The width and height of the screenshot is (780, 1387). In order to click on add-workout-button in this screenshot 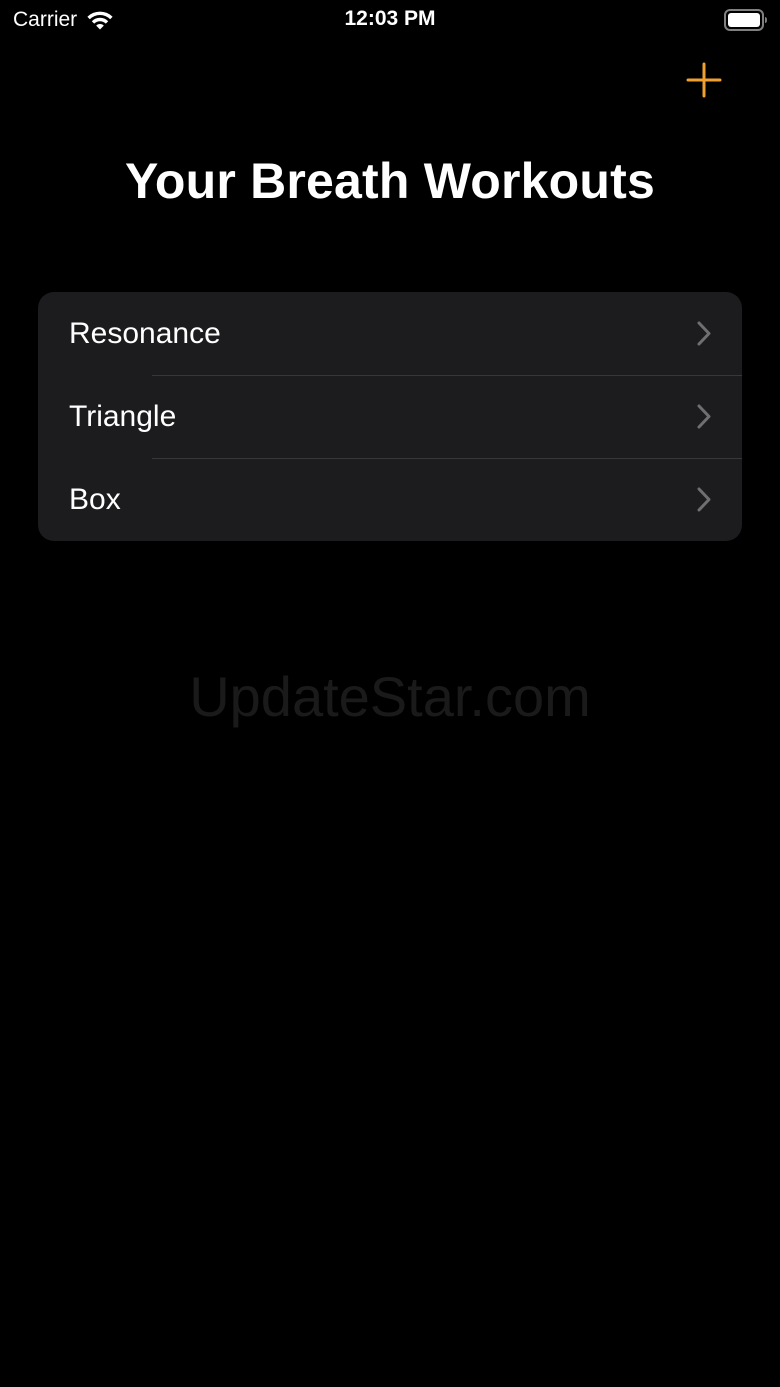, I will do `click(704, 80)`.